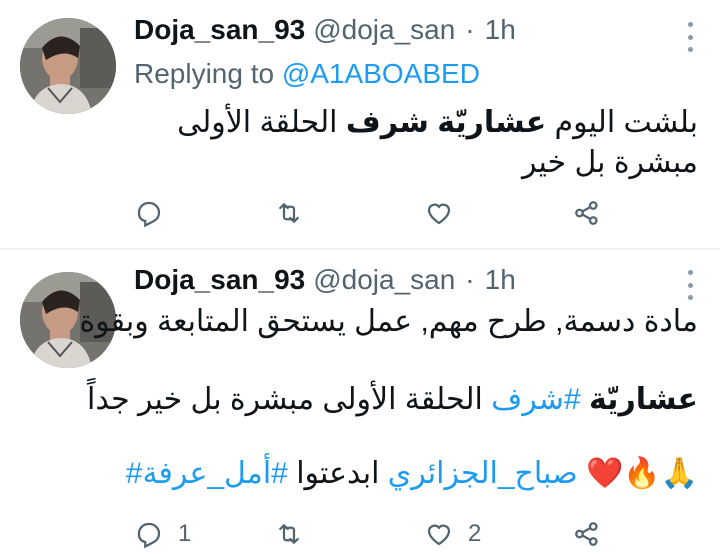  Describe the element at coordinates (204, 73) in the screenshot. I see `replying-label: Replying to` at that location.